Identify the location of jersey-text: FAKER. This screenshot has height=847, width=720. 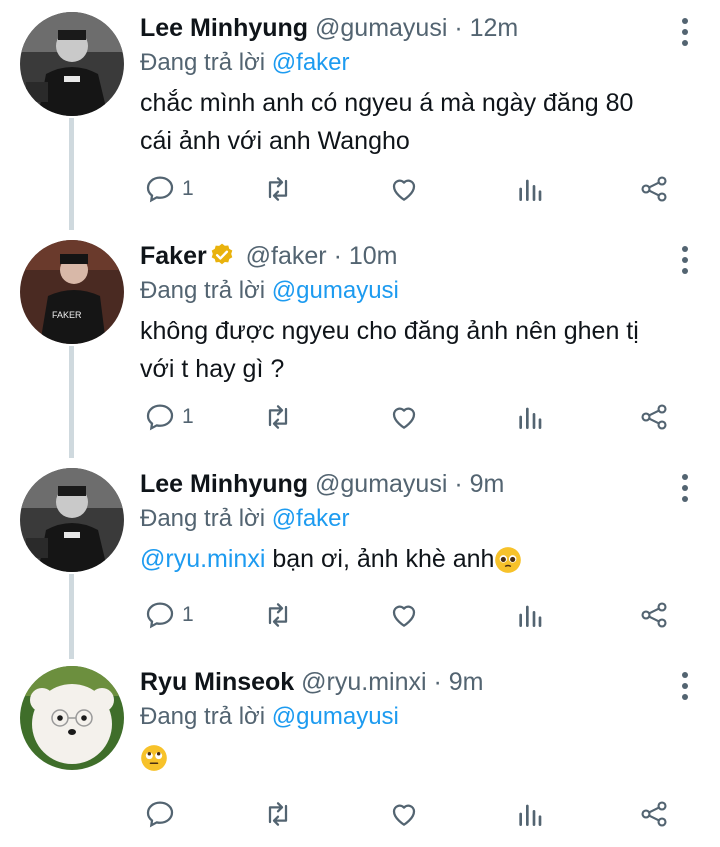
(67, 315).